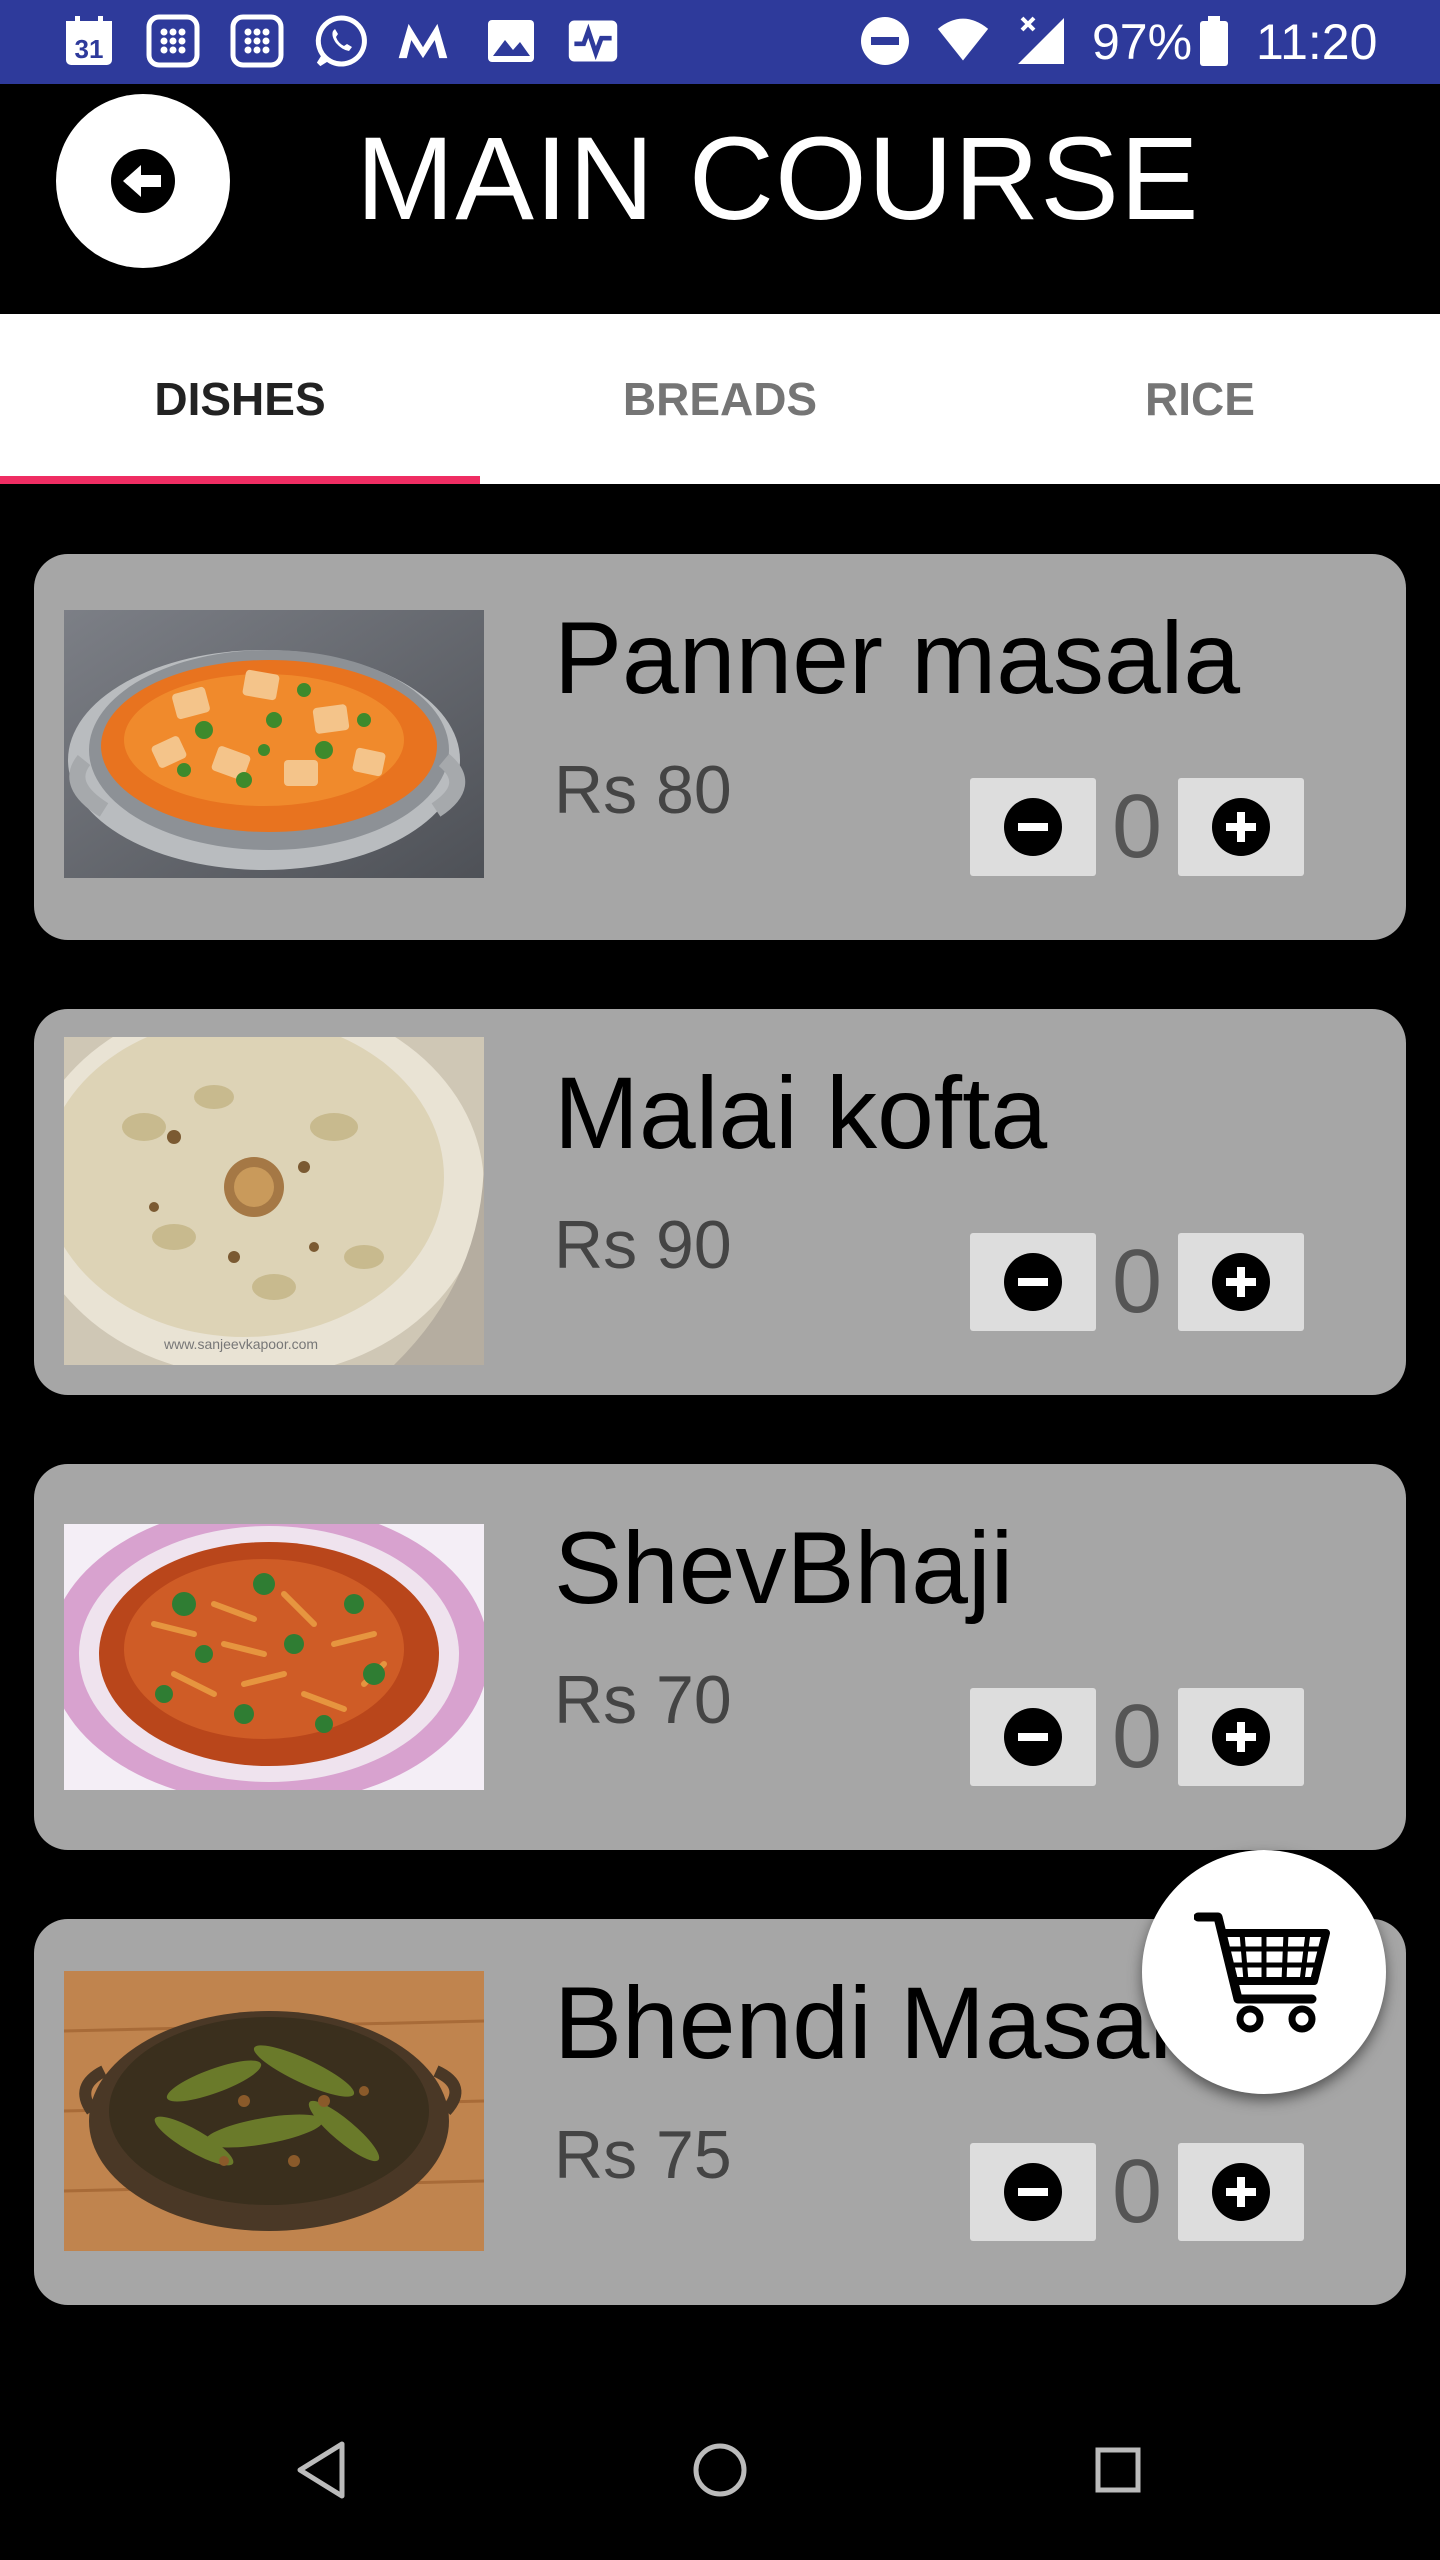  Describe the element at coordinates (897, 658) in the screenshot. I see `dish-name: Panner masala` at that location.